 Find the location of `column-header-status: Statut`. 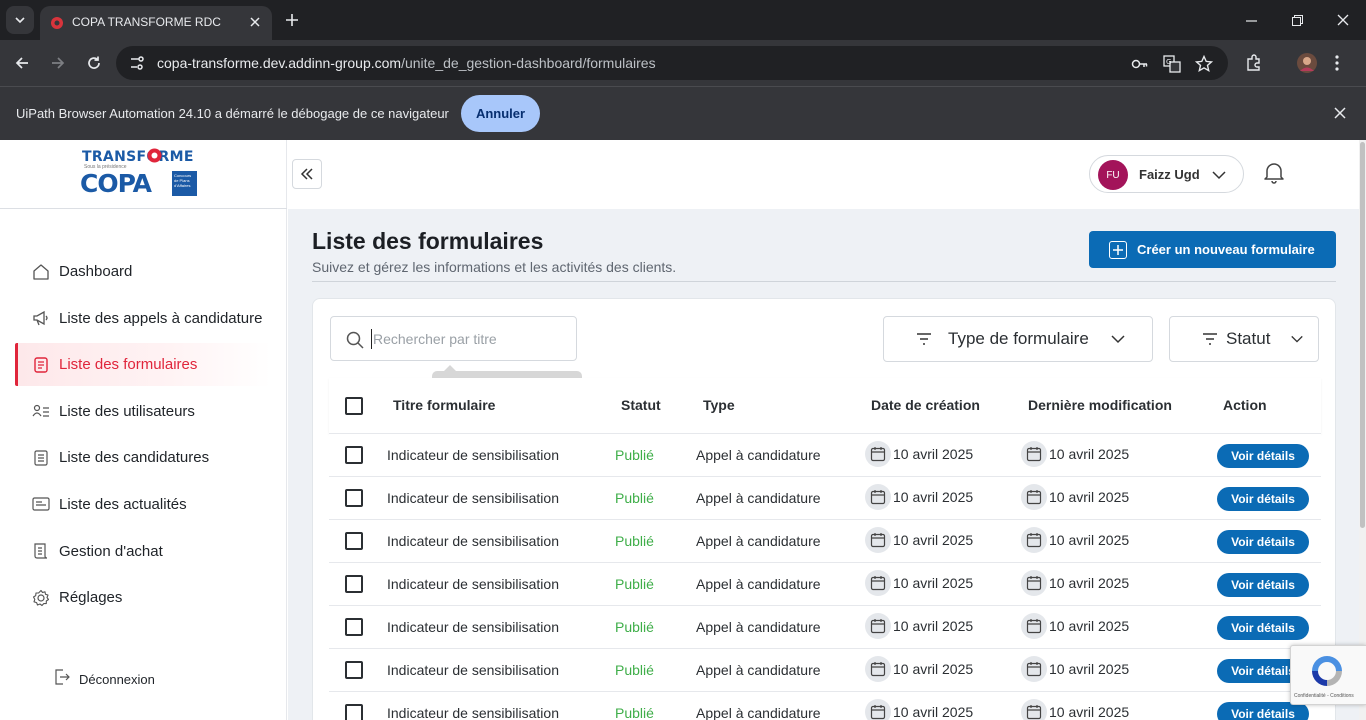

column-header-status: Statut is located at coordinates (641, 405).